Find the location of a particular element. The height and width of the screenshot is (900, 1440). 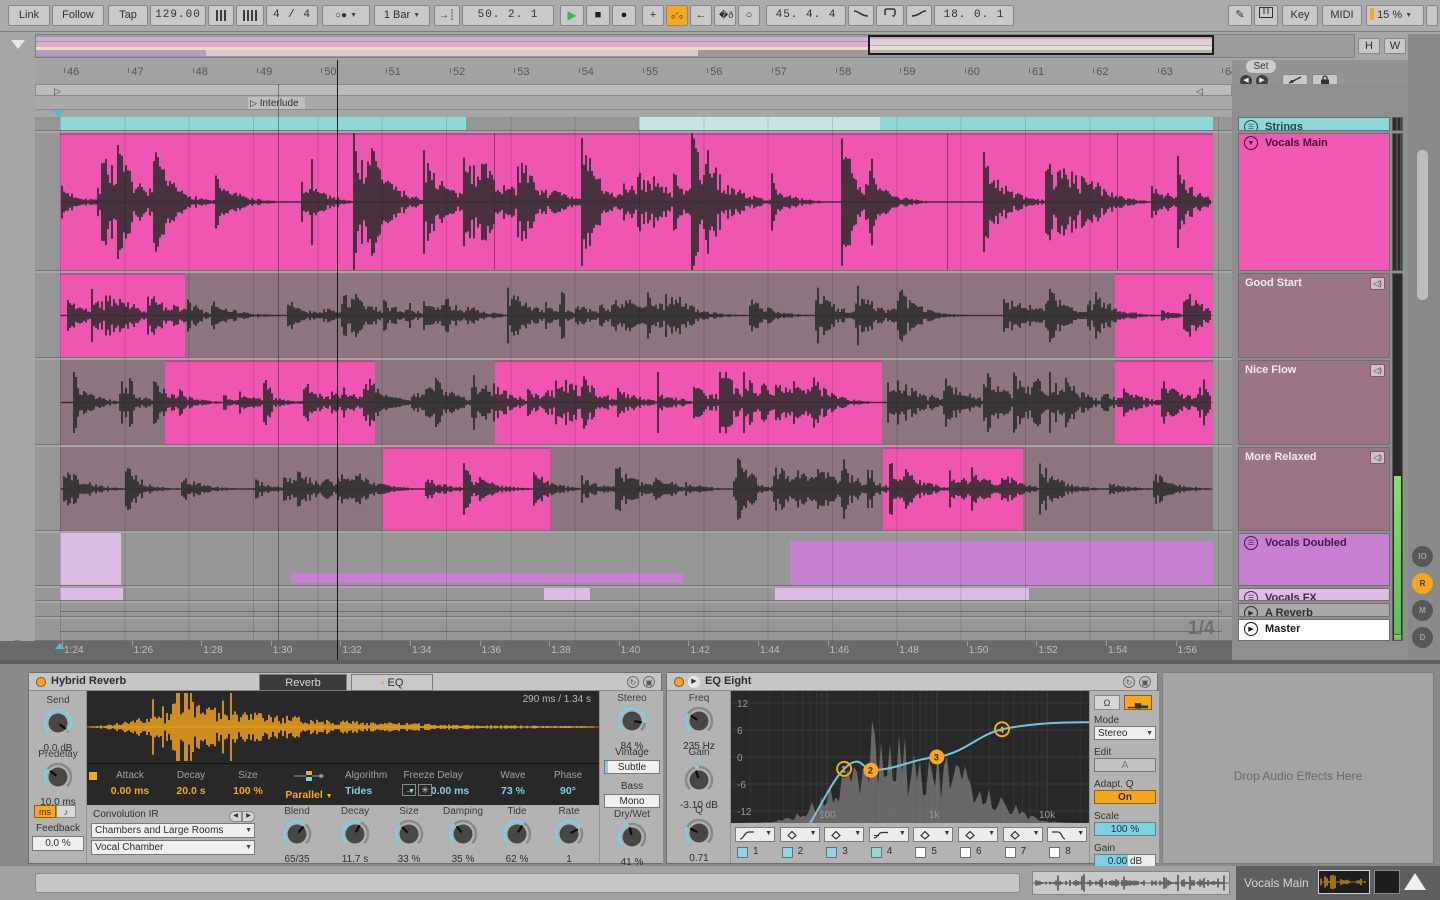

arrangement-position-display: 50. 2. 1 is located at coordinates (508, 15).